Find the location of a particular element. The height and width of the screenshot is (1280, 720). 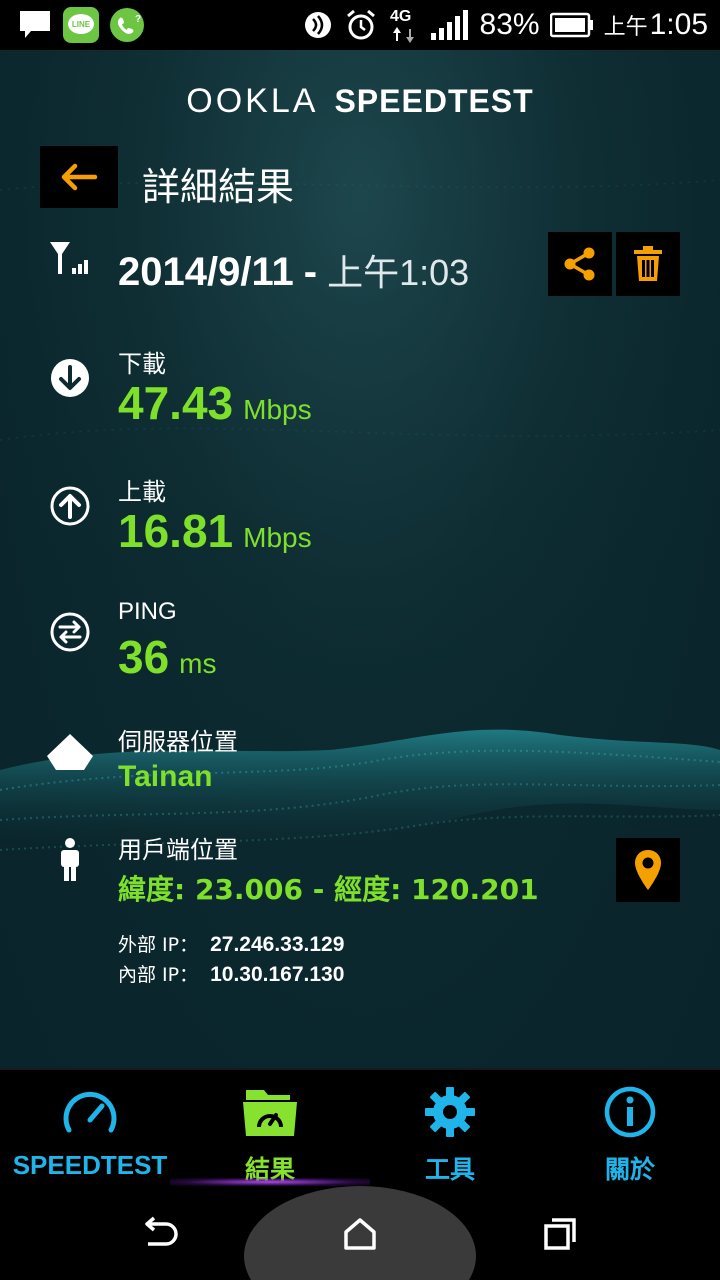

recent-apps-icon is located at coordinates (560, 1234).